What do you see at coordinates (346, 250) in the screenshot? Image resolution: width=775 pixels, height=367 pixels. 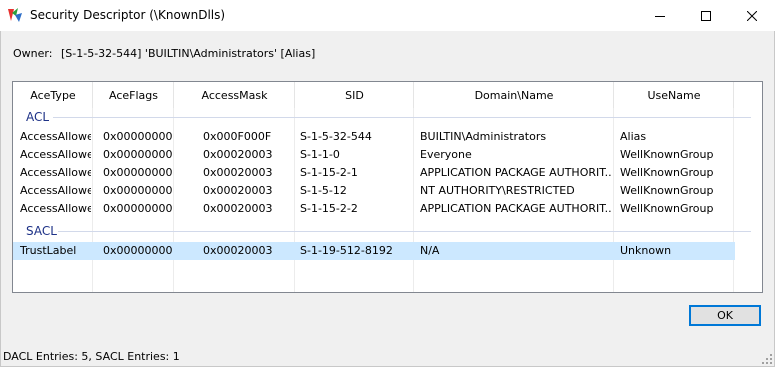 I see `cell-sid: S-1-19-512-8192` at bounding box center [346, 250].